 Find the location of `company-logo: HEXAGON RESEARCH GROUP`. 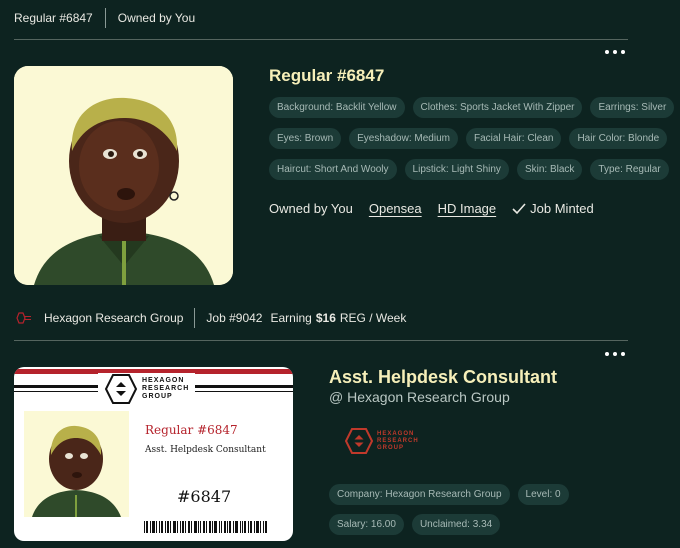

company-logo: HEXAGON RESEARCH GROUP is located at coordinates (382, 441).